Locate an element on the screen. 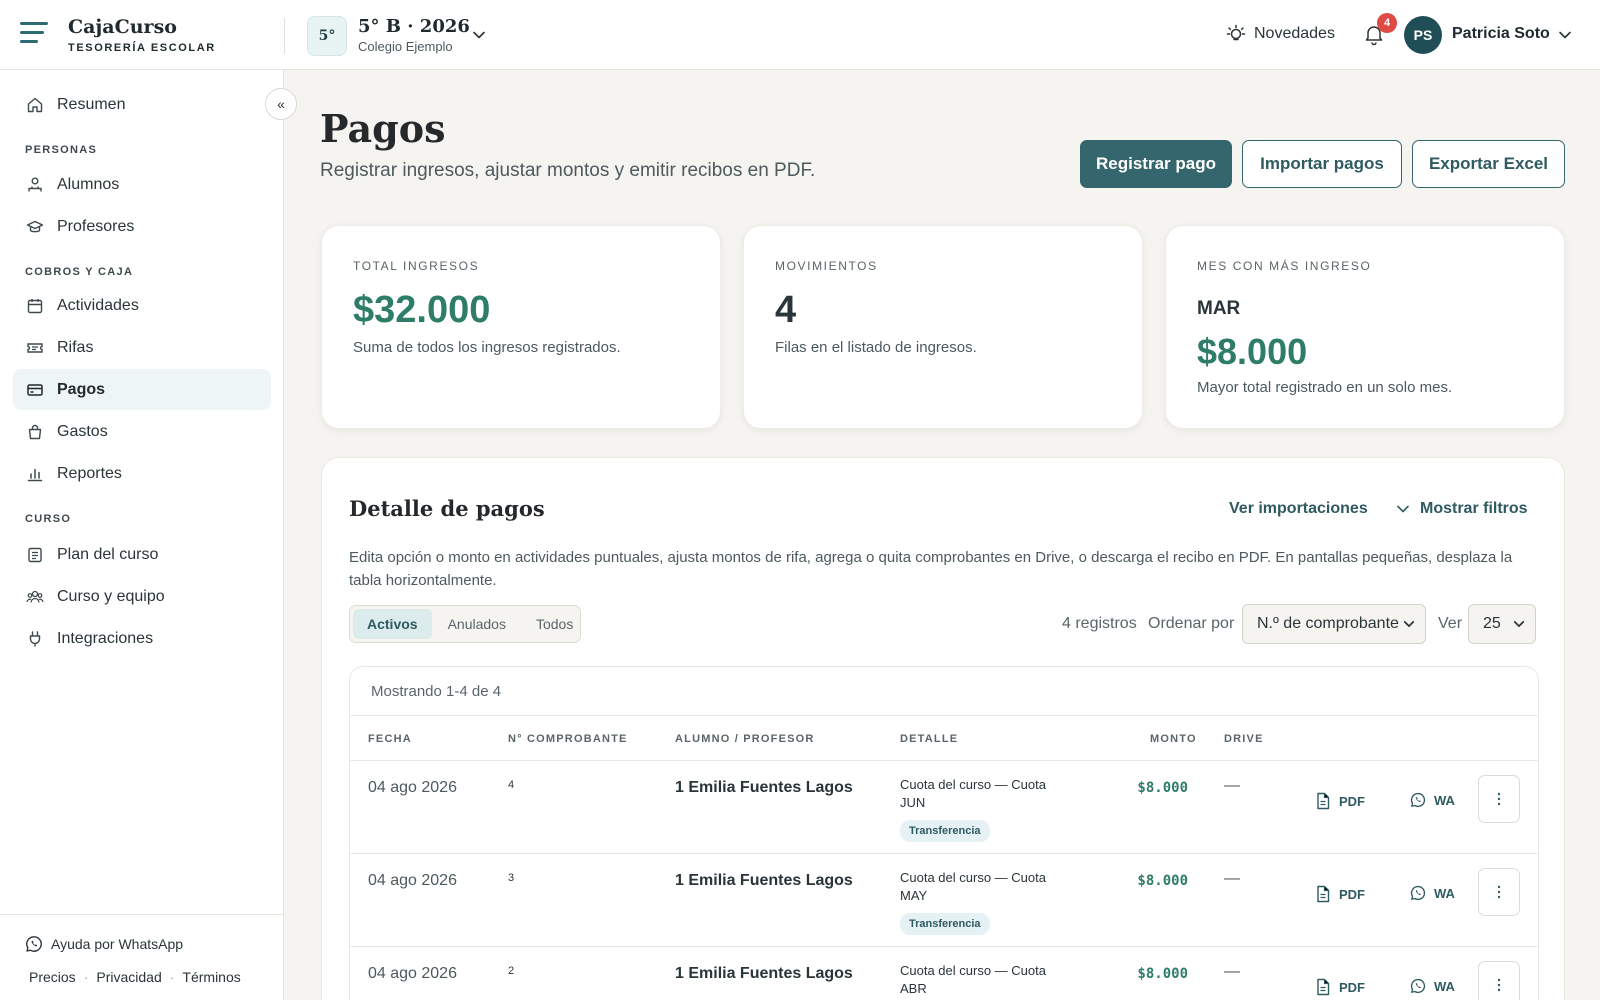 The height and width of the screenshot is (1000, 1600). sidebar-item-alumnos: Alumnos is located at coordinates (142, 184).